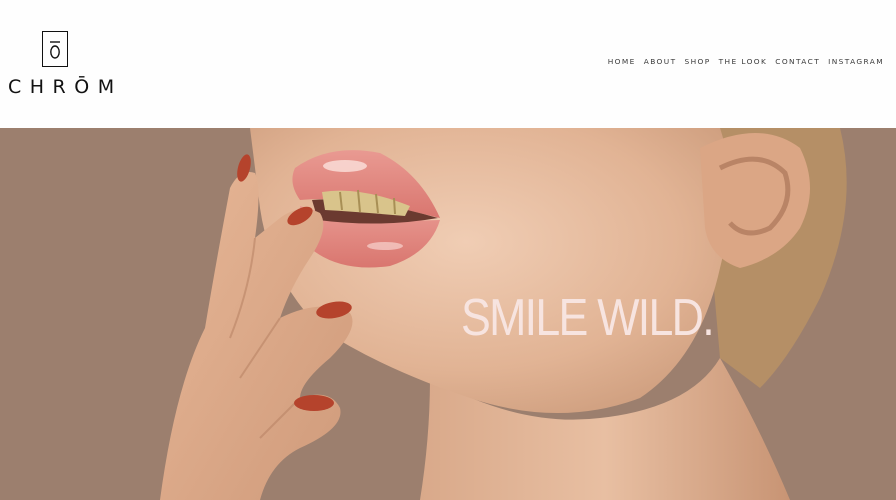  I want to click on logo-mark-icon, so click(55, 49).